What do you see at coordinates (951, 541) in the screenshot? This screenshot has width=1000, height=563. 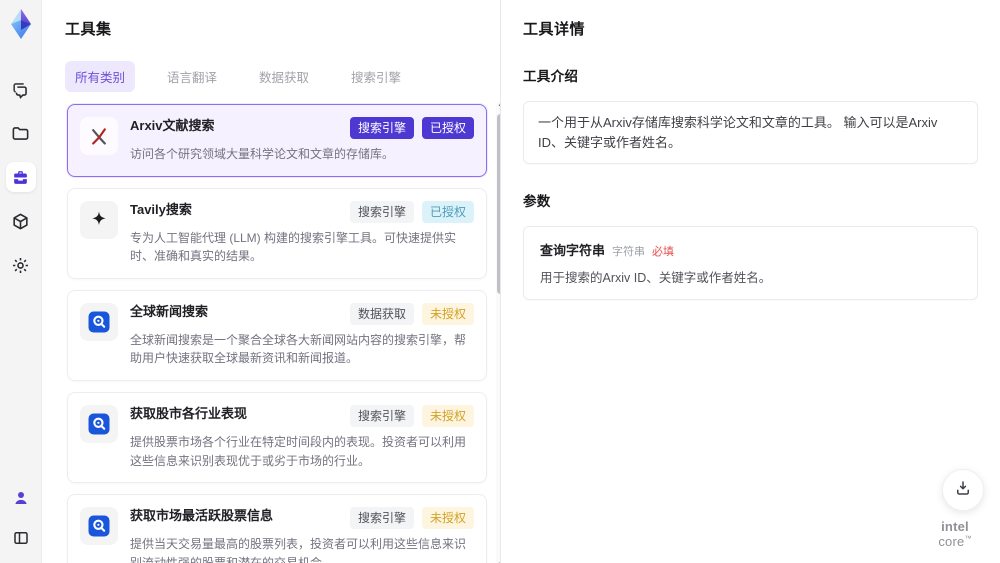 I see `core-brand-text: core` at bounding box center [951, 541].